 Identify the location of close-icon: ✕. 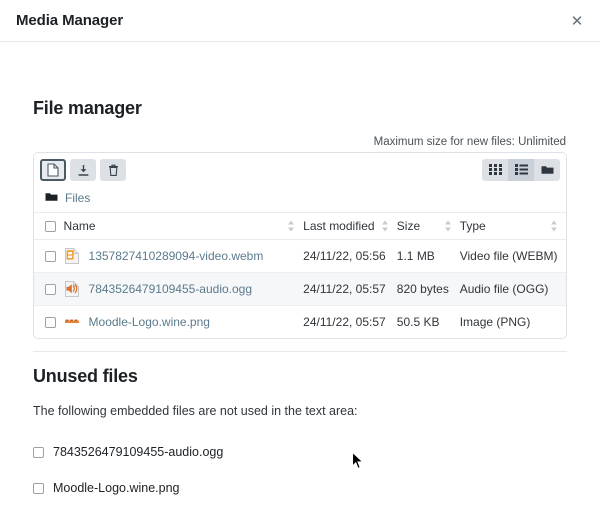
(577, 21).